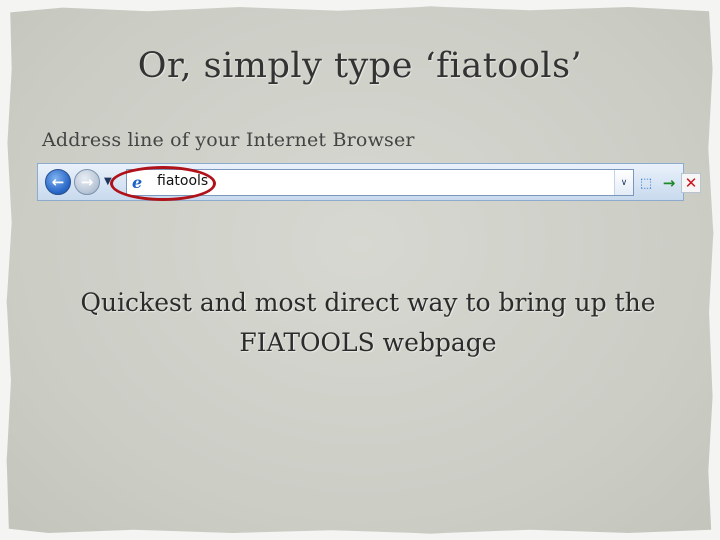  Describe the element at coordinates (691, 183) in the screenshot. I see `stop-x-icon: ✕` at that location.